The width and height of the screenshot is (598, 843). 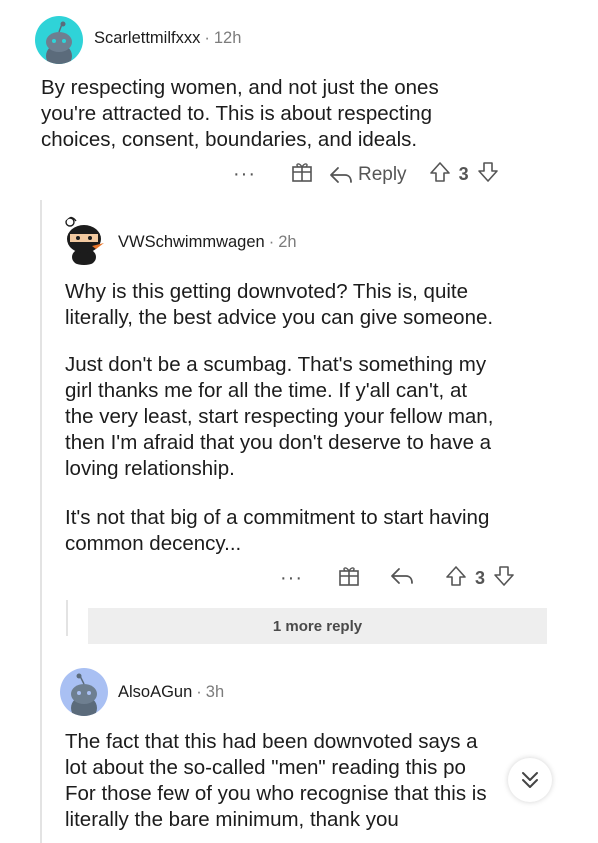 I want to click on comment-username-line: AlsoAGun · 3h, so click(x=171, y=692).